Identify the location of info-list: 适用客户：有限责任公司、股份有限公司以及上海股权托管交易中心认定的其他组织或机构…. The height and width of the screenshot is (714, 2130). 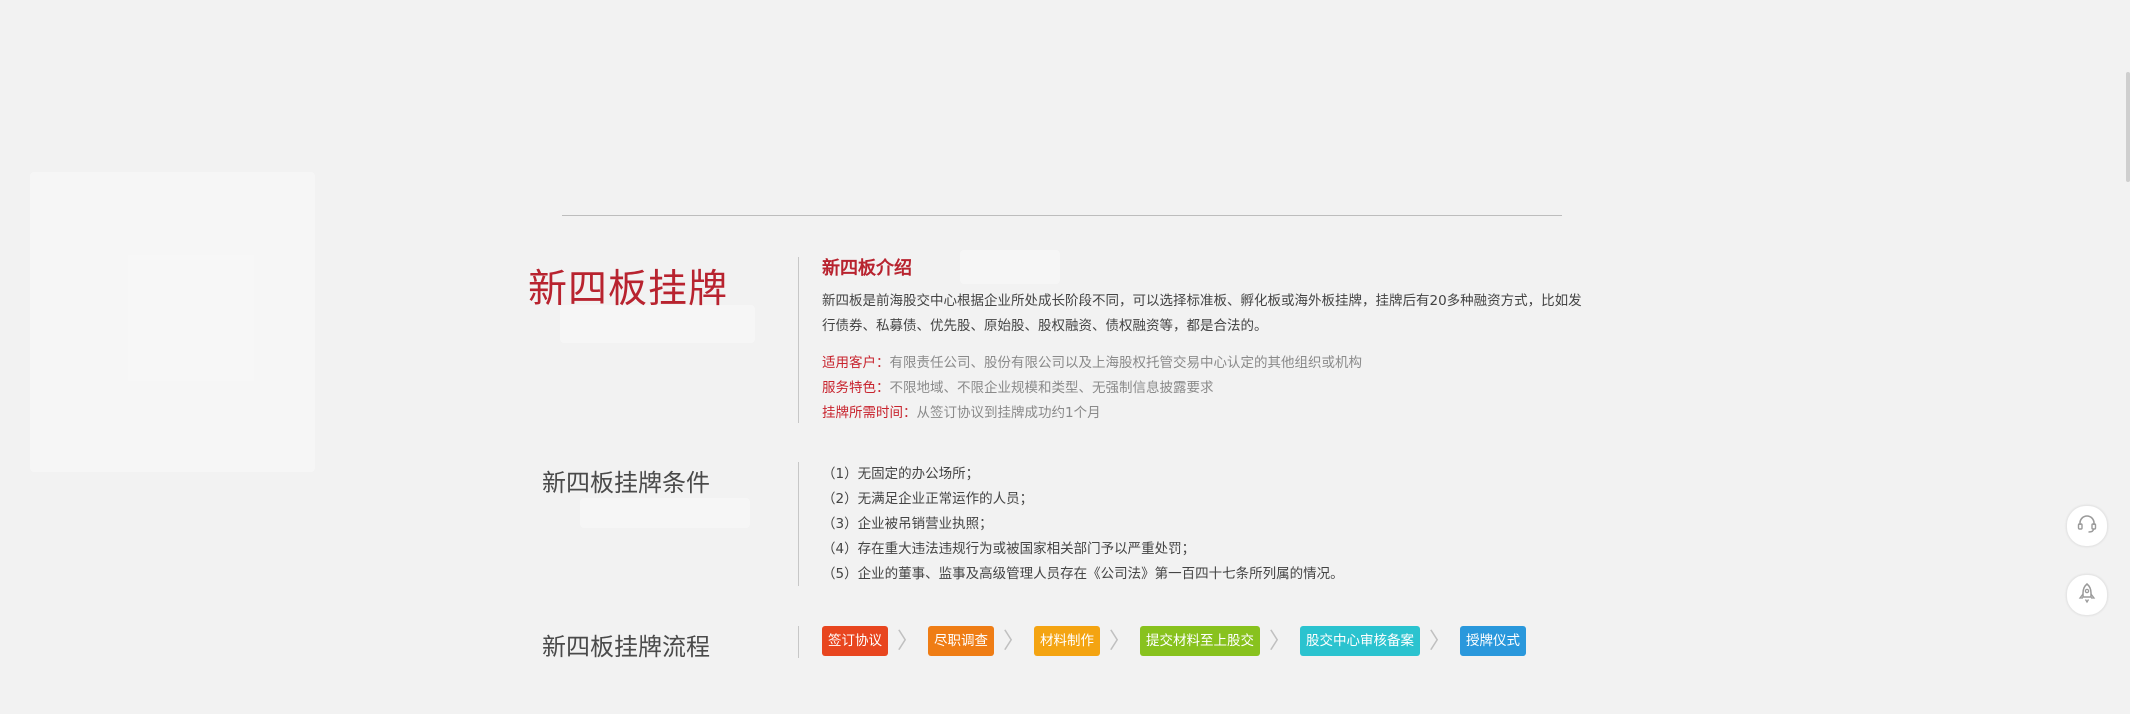
(1202, 388).